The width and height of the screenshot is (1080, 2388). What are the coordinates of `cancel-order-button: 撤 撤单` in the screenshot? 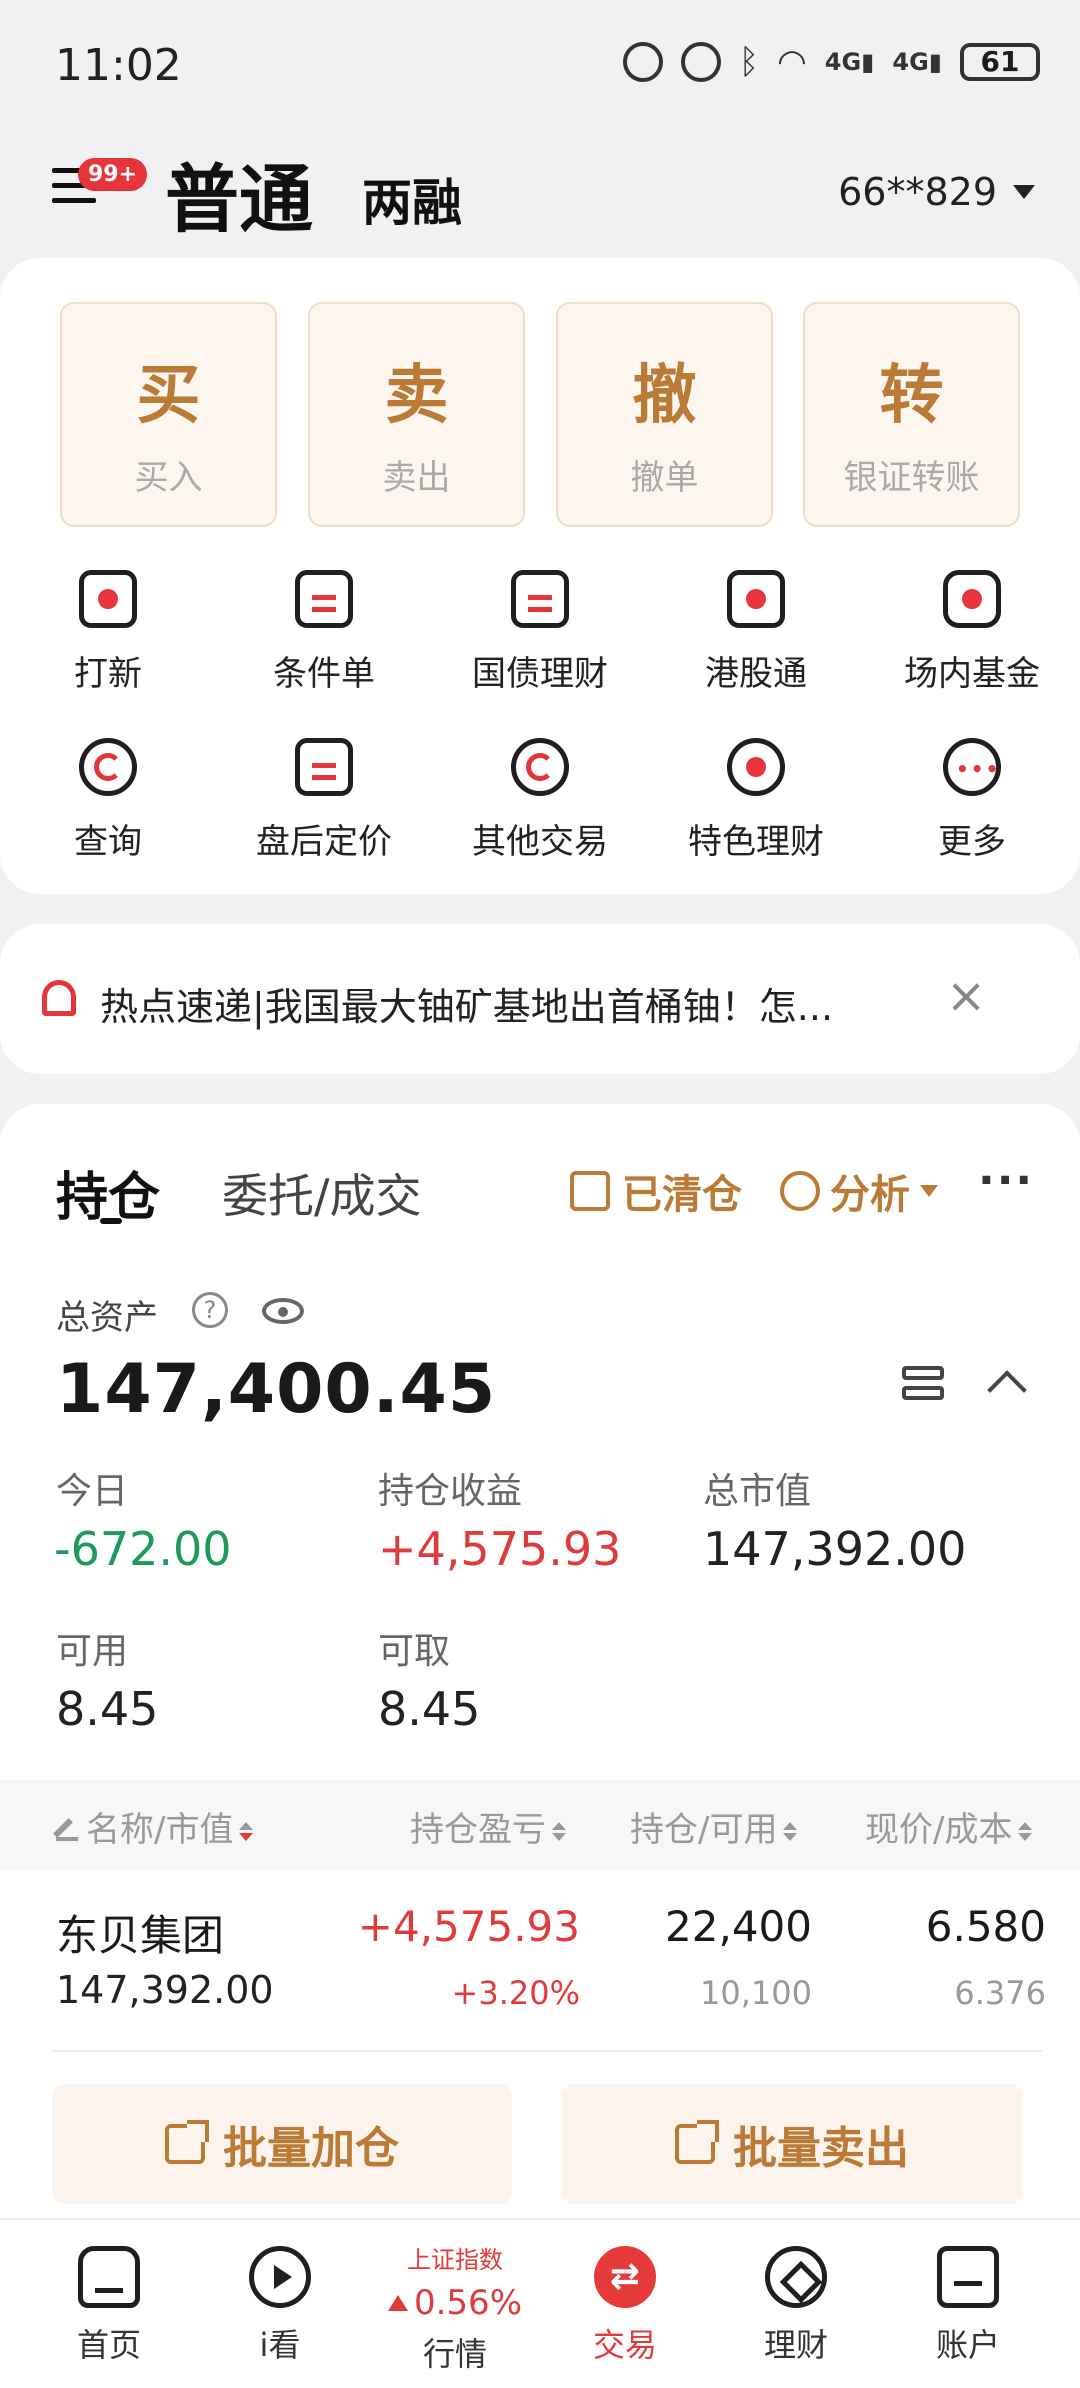 It's located at (664, 414).